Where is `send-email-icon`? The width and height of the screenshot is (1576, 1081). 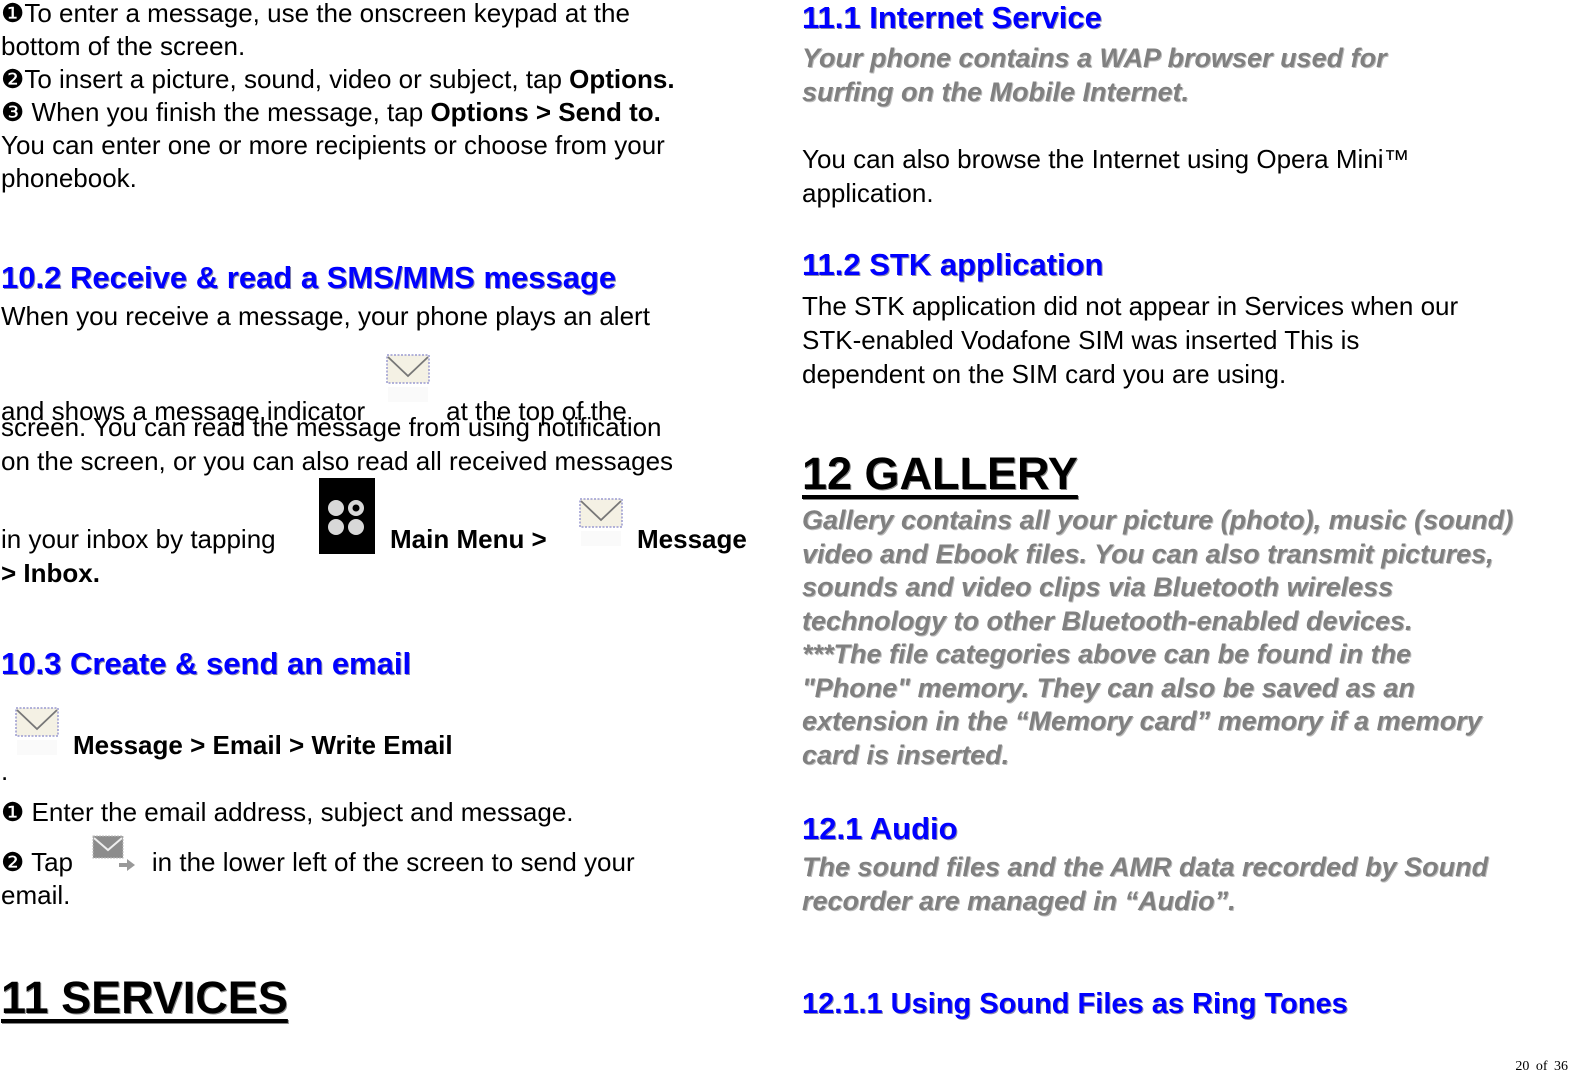 send-email-icon is located at coordinates (114, 853).